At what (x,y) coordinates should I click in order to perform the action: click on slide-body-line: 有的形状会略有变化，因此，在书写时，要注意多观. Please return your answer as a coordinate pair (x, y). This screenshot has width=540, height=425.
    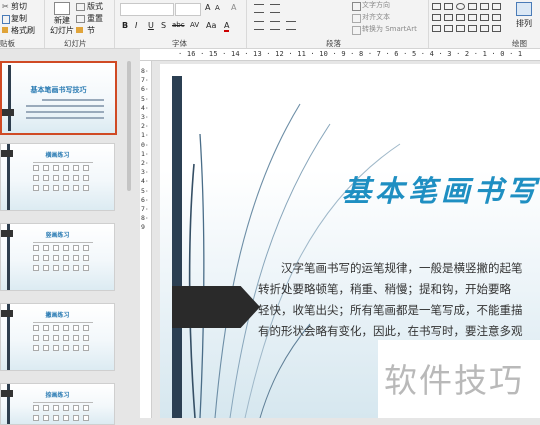
    Looking at the image, I should click on (390, 331).